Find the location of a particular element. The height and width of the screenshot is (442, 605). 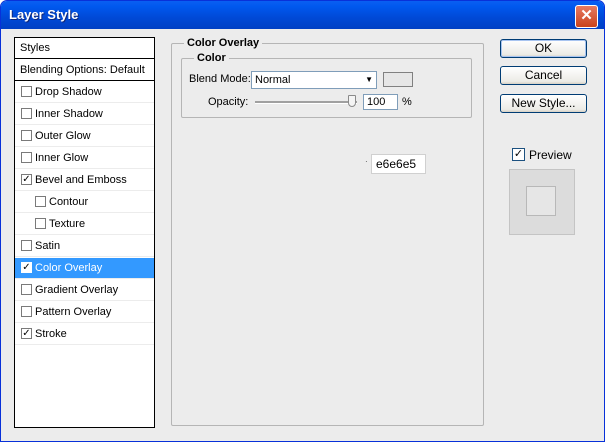

style-item: ✓ Stroke is located at coordinates (84, 334).